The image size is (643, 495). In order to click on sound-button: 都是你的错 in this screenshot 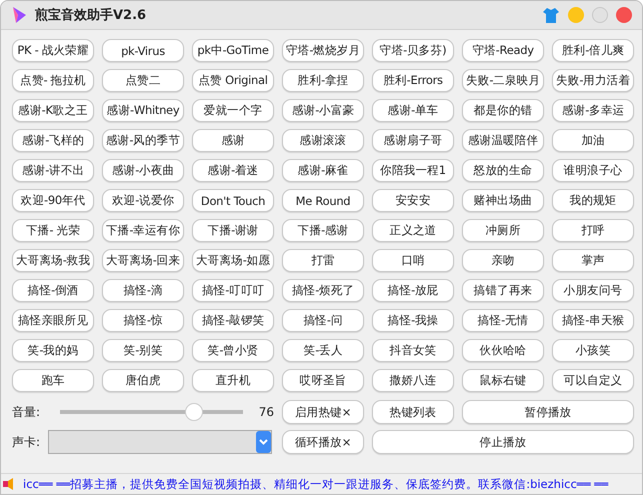, I will do `click(503, 110)`.